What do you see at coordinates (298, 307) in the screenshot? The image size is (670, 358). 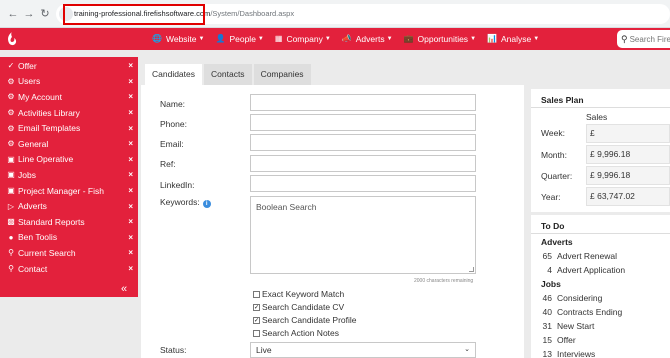 I see `search-candidate-cv-checkbox: ✓ Search Candidate CV` at bounding box center [298, 307].